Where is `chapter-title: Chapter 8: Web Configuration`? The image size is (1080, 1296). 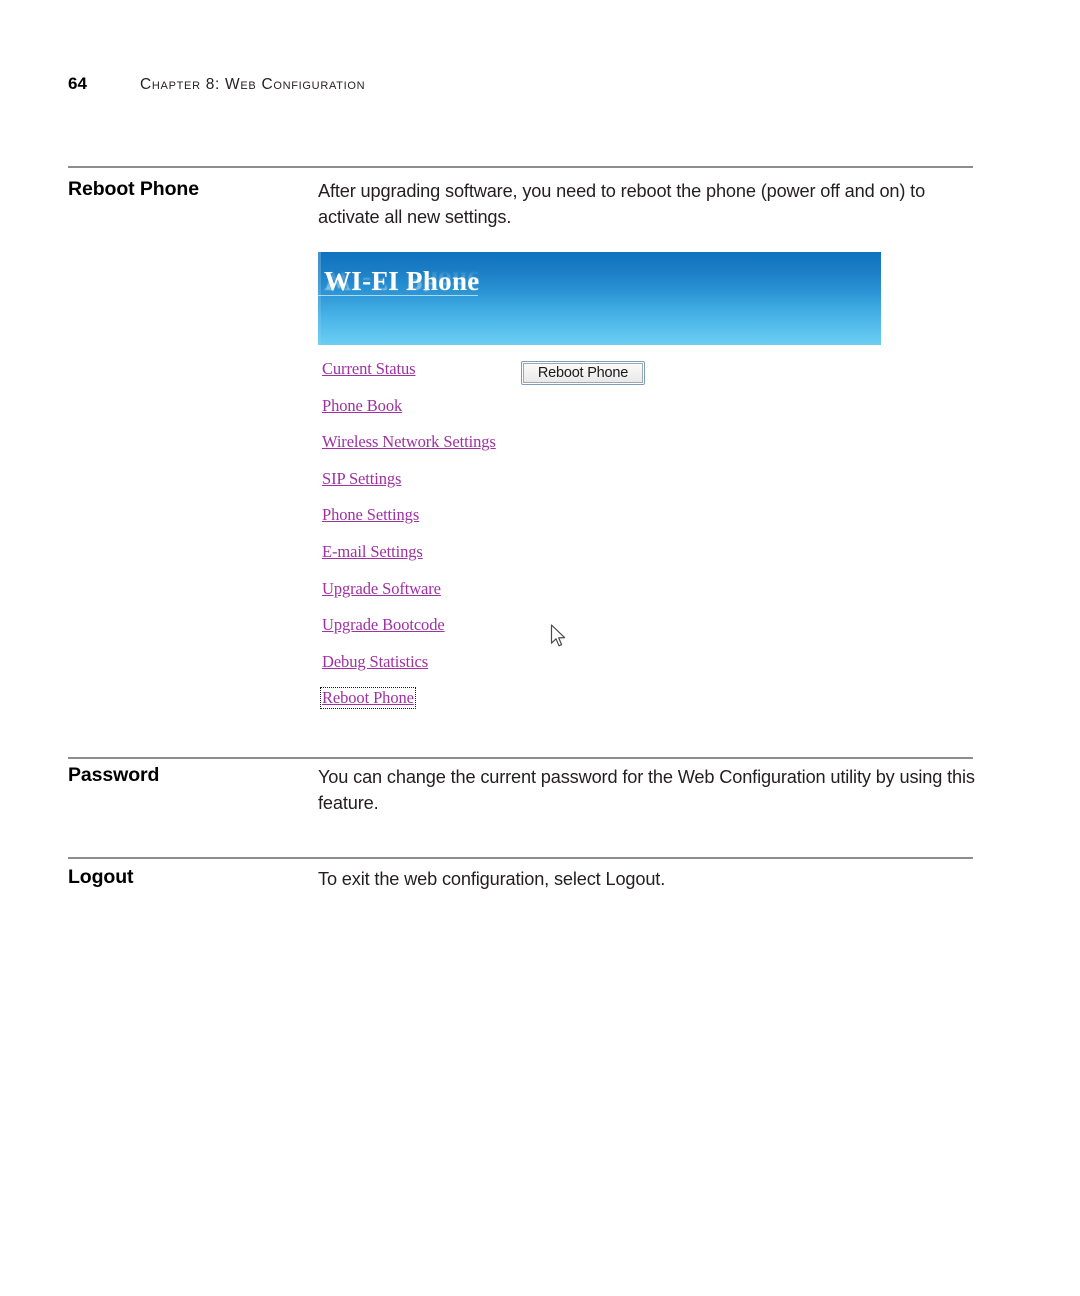
chapter-title: Chapter 8: Web Configuration is located at coordinates (253, 84).